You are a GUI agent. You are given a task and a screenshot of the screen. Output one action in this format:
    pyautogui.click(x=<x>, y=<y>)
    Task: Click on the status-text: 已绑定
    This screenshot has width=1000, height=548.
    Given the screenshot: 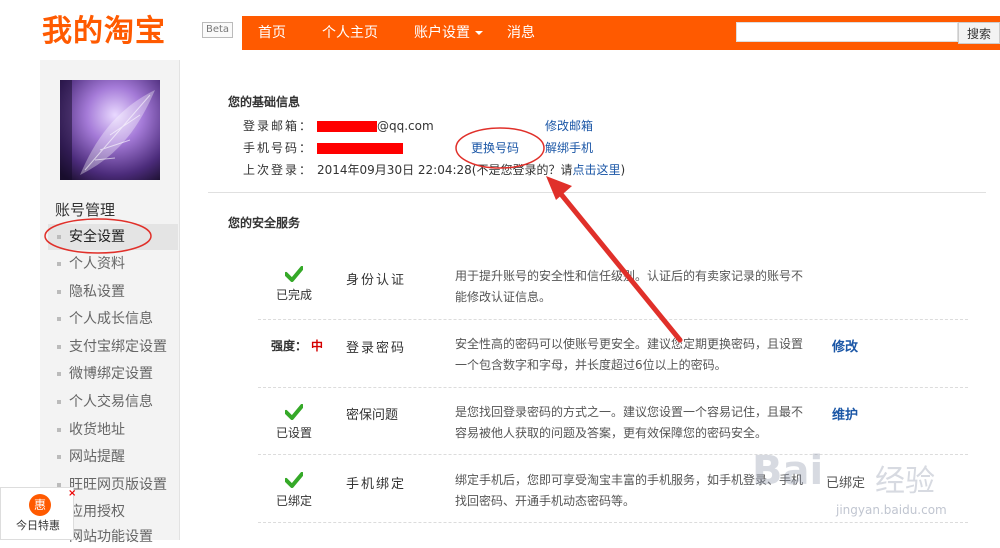 What is the action you would take?
    pyautogui.click(x=293, y=501)
    